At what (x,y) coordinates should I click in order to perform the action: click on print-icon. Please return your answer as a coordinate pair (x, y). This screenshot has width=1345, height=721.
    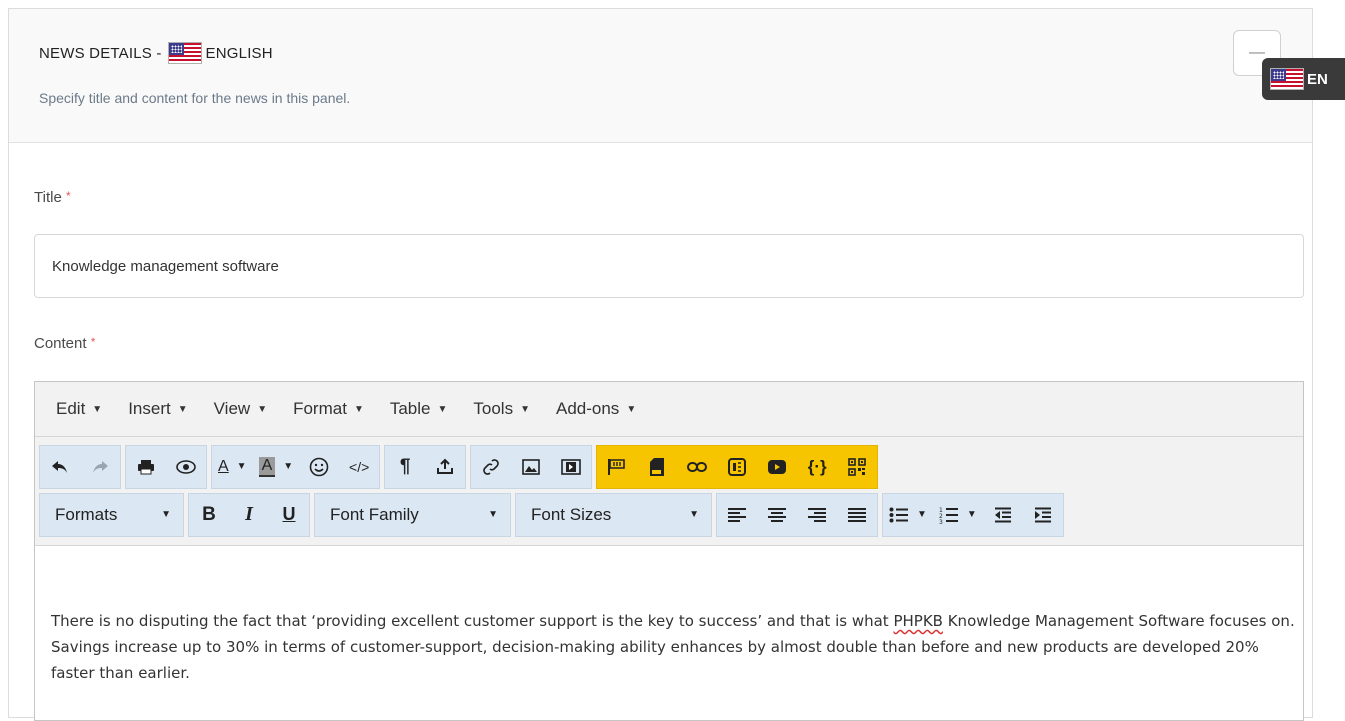
    Looking at the image, I should click on (146, 466).